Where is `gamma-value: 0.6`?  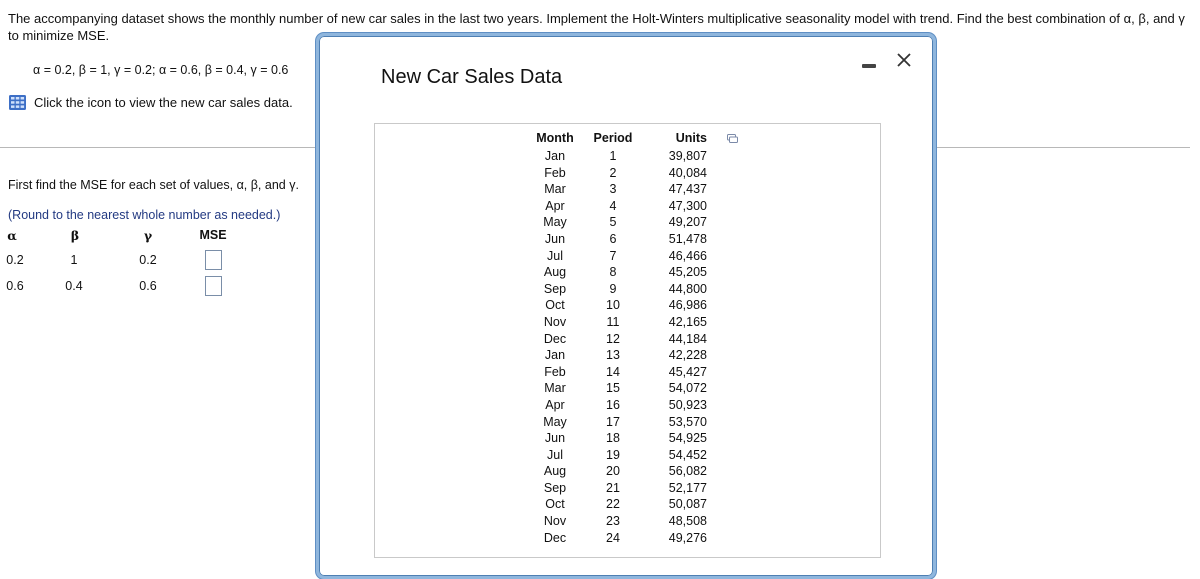
gamma-value: 0.6 is located at coordinates (148, 286).